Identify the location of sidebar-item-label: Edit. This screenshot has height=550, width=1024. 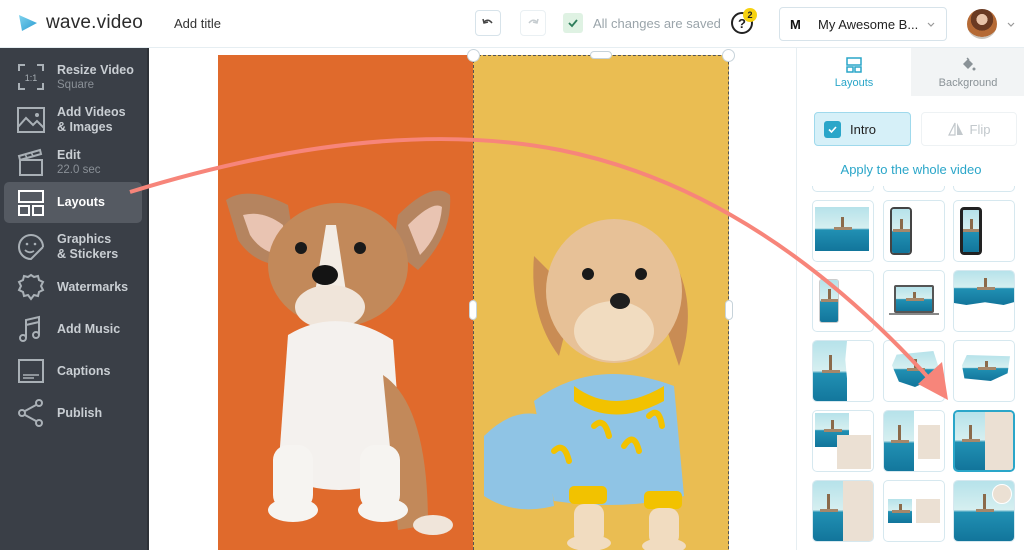
(69, 154).